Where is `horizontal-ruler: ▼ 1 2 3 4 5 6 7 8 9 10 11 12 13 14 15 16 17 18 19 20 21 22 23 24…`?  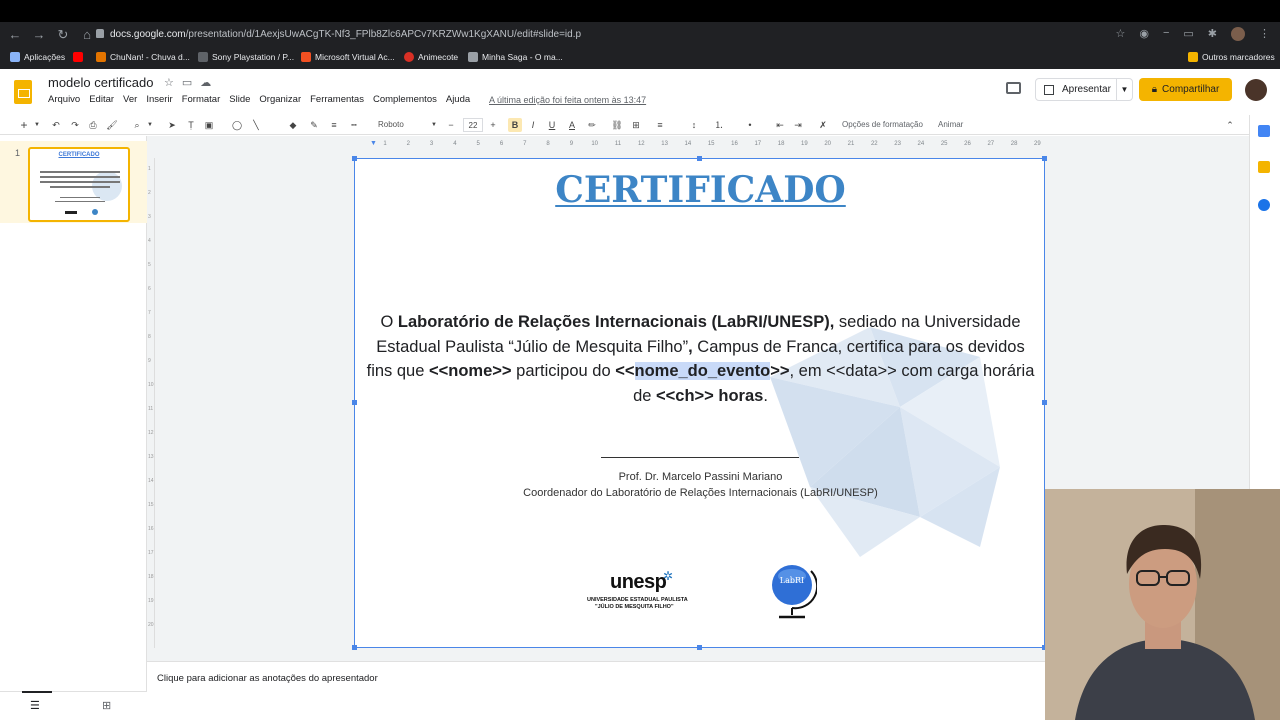
horizontal-ruler: ▼ 1 2 3 4 5 6 7 8 9 10 11 12 13 14 15 16 17 18 19 20 21 22 23 24… is located at coordinates (705, 142).